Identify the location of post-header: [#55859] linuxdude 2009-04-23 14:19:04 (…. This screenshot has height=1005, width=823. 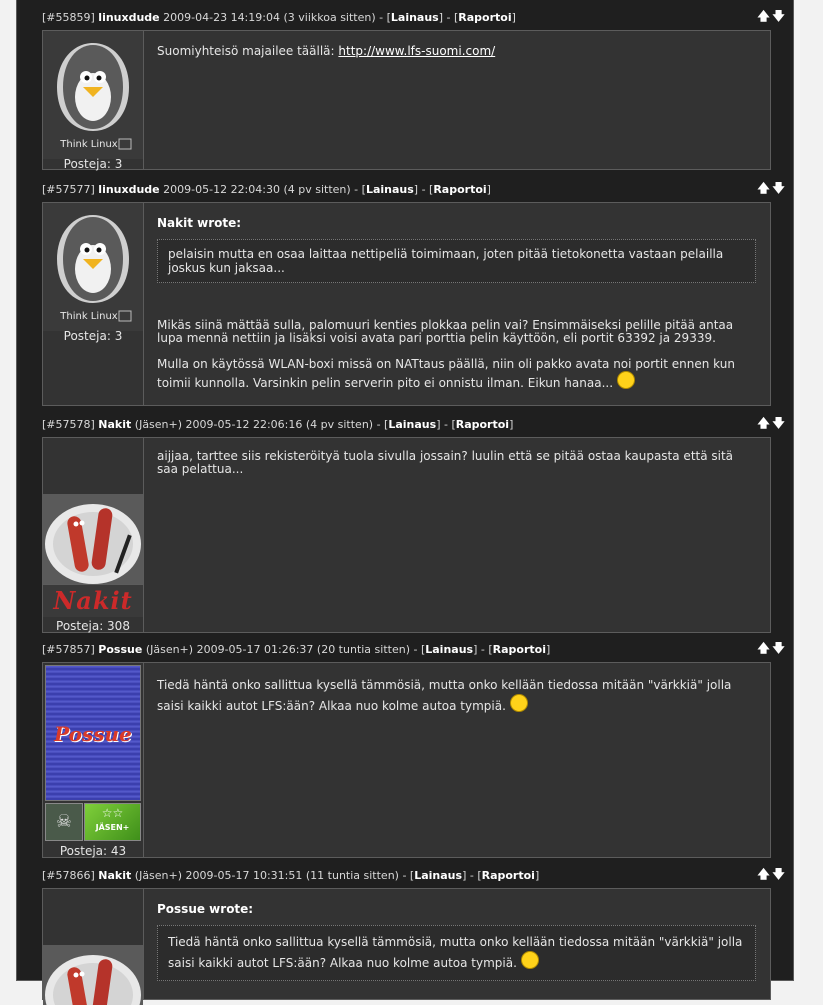
(414, 18).